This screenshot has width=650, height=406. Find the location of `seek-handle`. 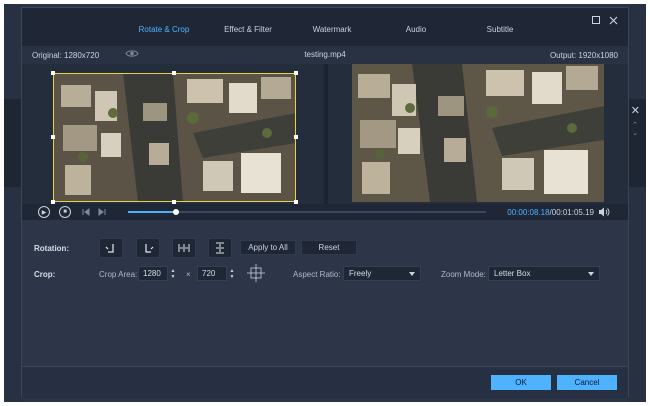

seek-handle is located at coordinates (176, 212).